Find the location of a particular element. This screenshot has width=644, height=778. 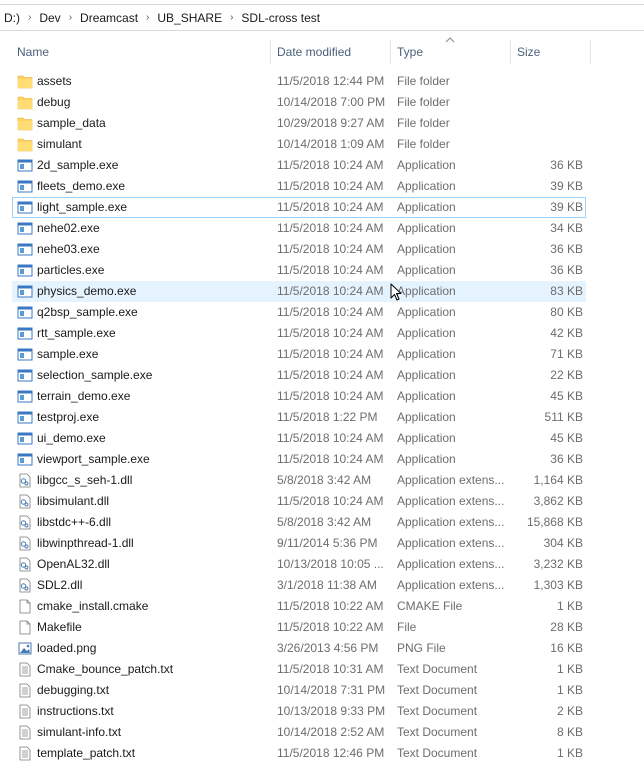

file-date-modified: 3/1/2018 11:38 AM is located at coordinates (327, 585).